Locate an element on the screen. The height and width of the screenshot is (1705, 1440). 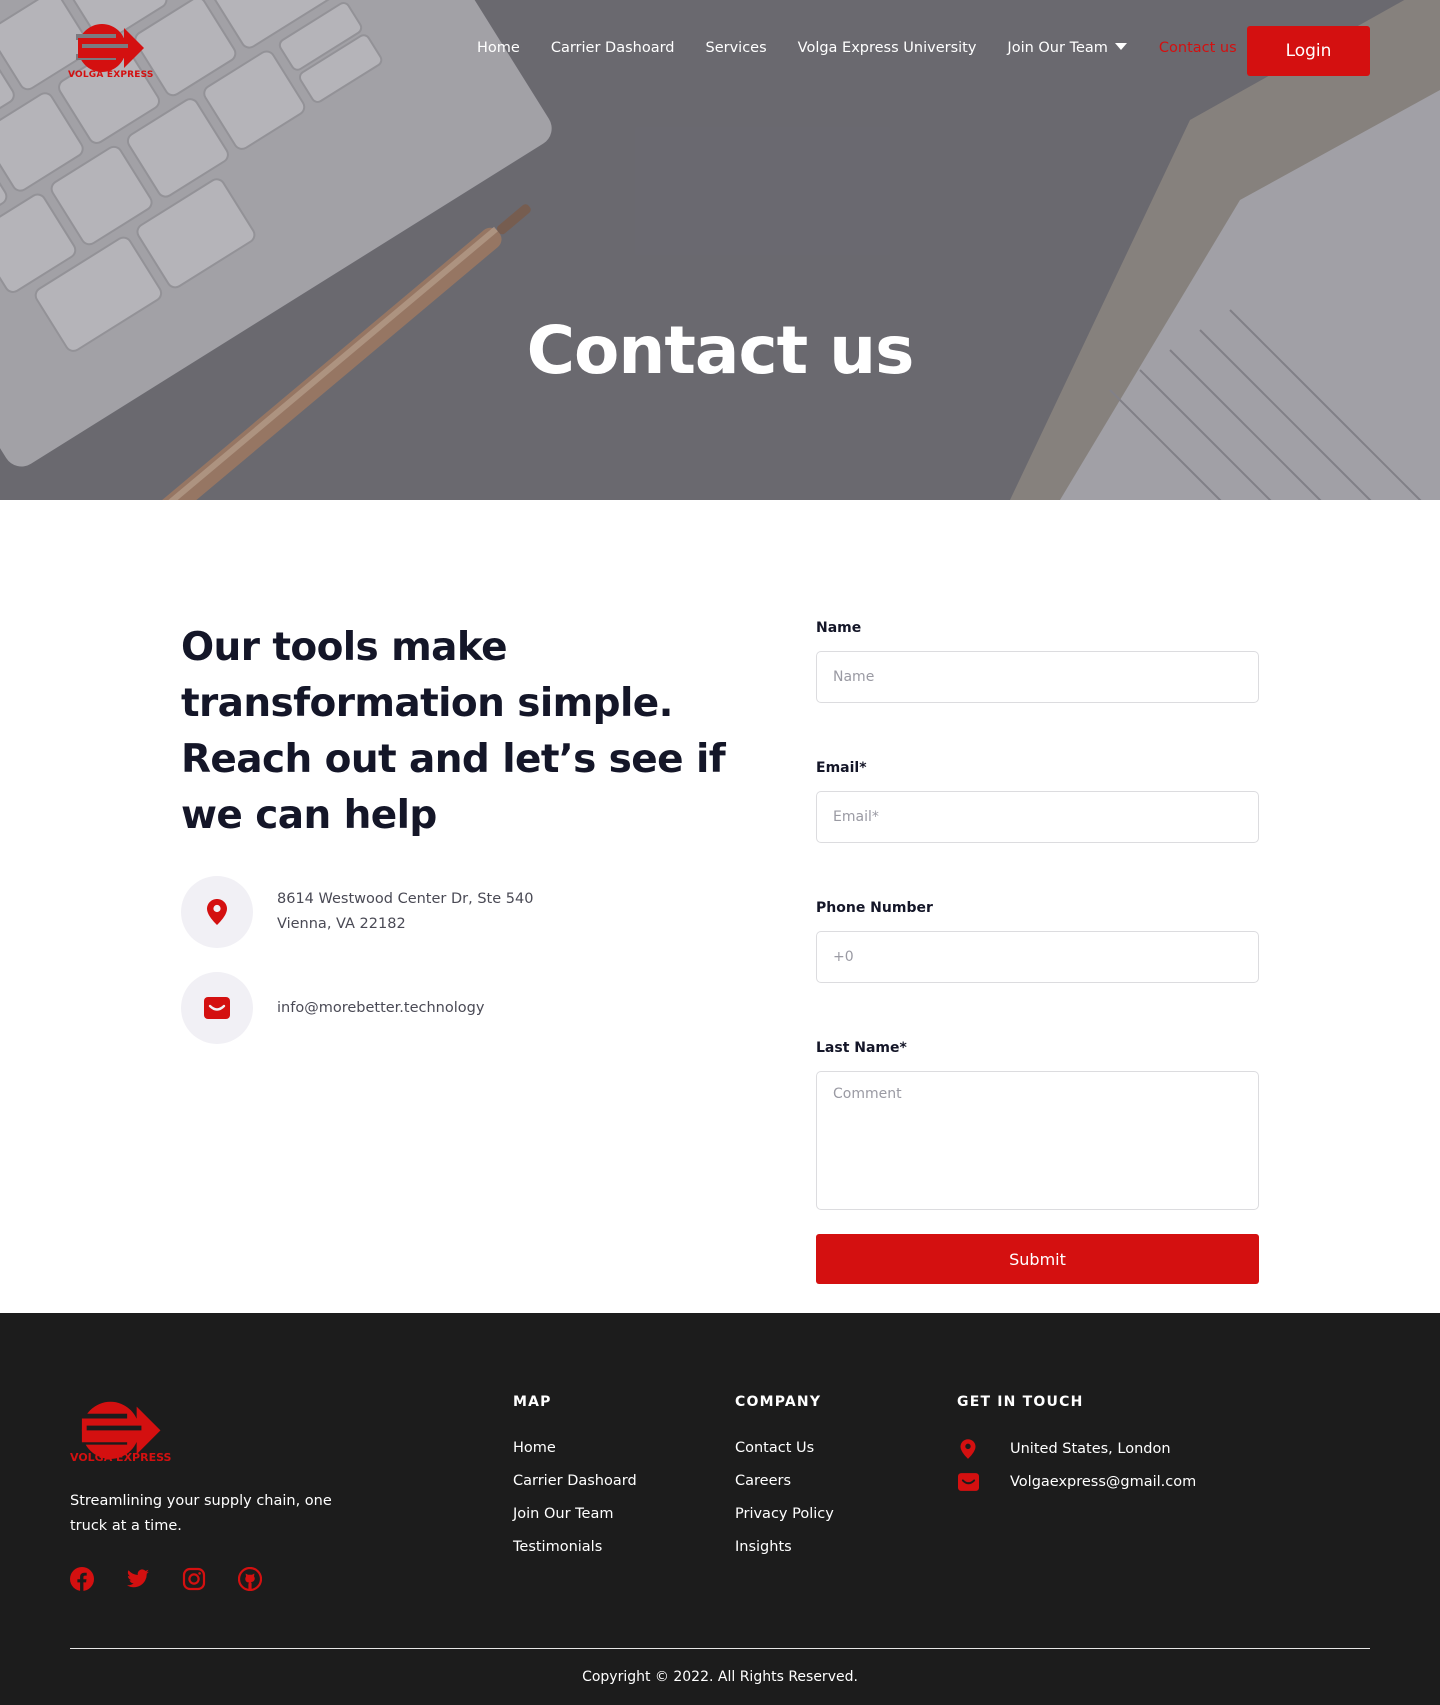
footer-mail-icon is located at coordinates (968, 1482).